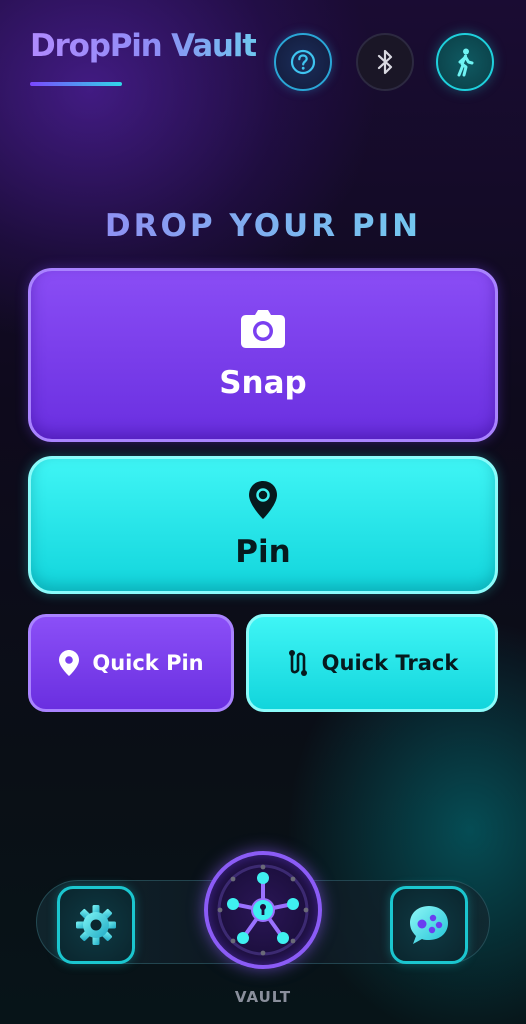 This screenshot has height=1024, width=526. I want to click on bluetooth-button, so click(385, 62).